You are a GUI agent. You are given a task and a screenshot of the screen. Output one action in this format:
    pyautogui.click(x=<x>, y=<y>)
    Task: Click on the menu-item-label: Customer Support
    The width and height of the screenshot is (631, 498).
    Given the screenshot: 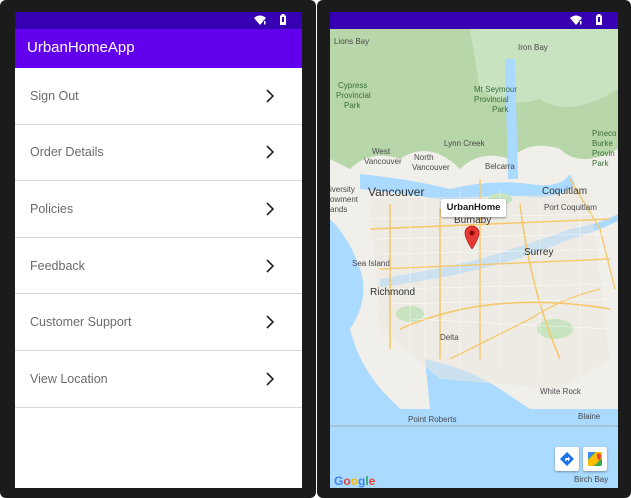 What is the action you would take?
    pyautogui.click(x=81, y=322)
    